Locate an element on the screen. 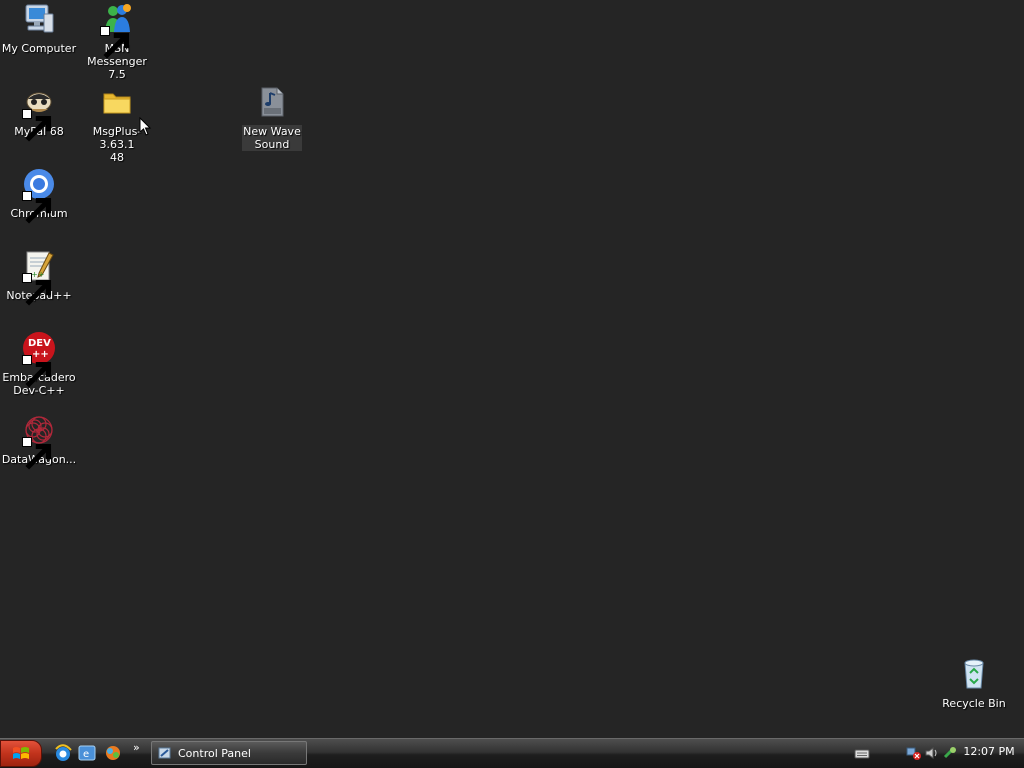 This screenshot has width=1024, height=768. dev-cpp-icon: DEV ++ is located at coordinates (39, 359).